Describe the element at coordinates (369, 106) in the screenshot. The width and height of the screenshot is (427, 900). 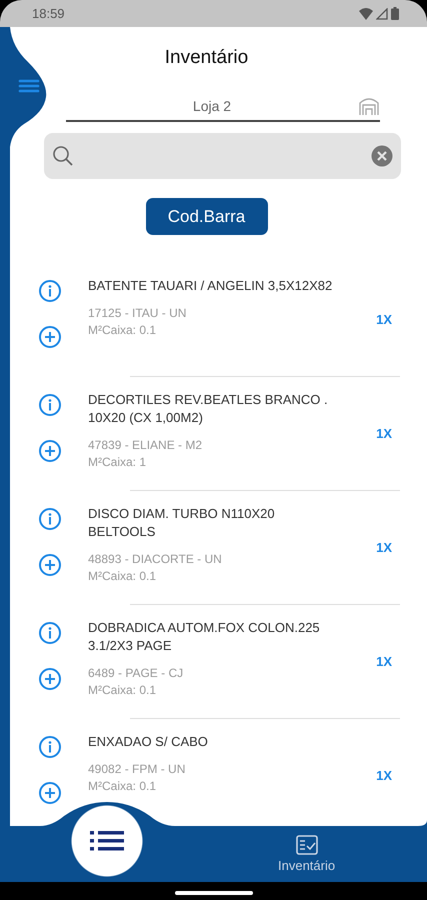
I see `store-icon` at that location.